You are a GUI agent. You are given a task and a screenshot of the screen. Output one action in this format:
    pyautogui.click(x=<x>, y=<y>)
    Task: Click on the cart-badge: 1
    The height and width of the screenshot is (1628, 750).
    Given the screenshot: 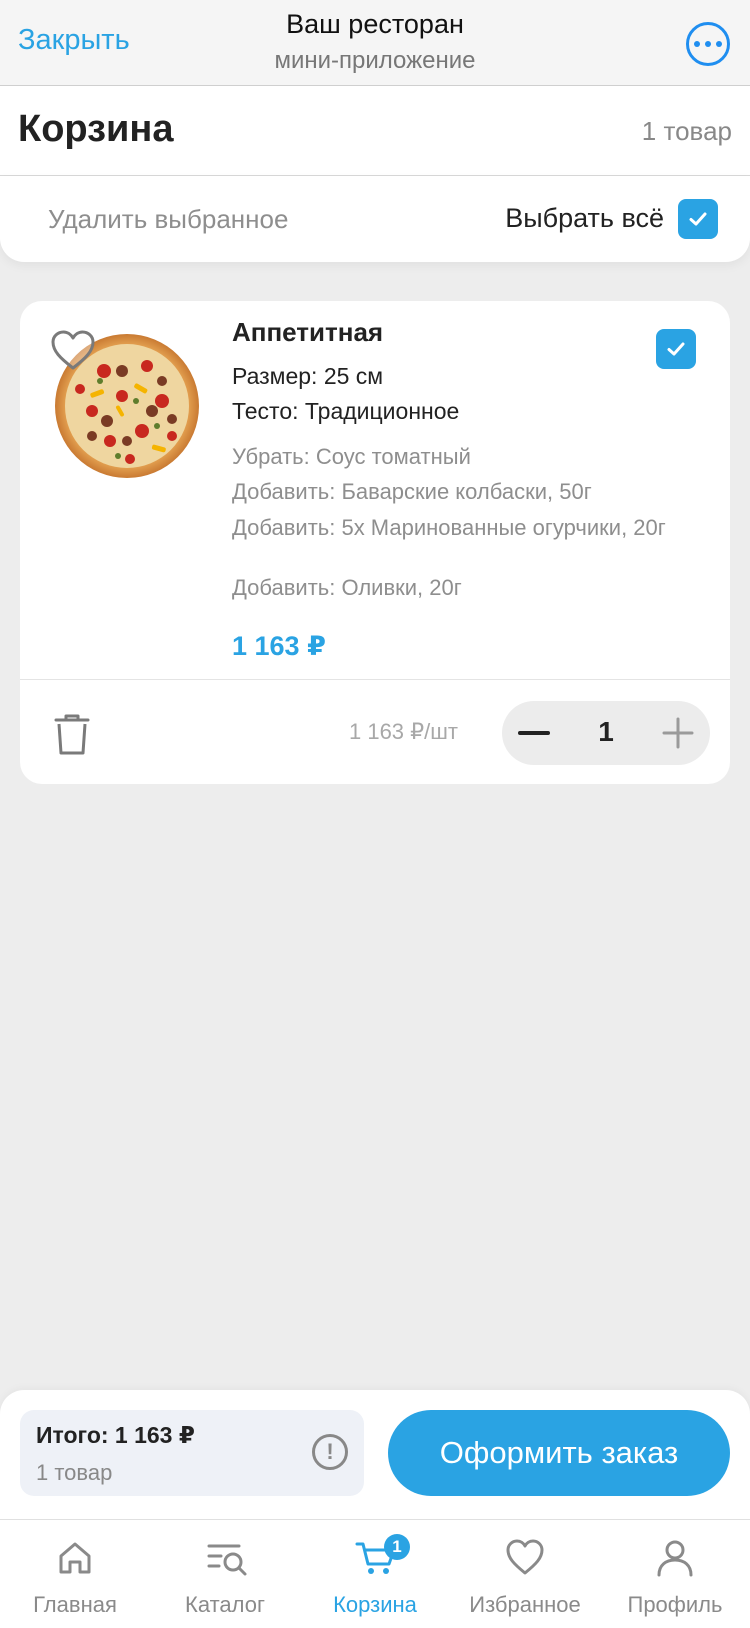 What is the action you would take?
    pyautogui.click(x=397, y=1547)
    